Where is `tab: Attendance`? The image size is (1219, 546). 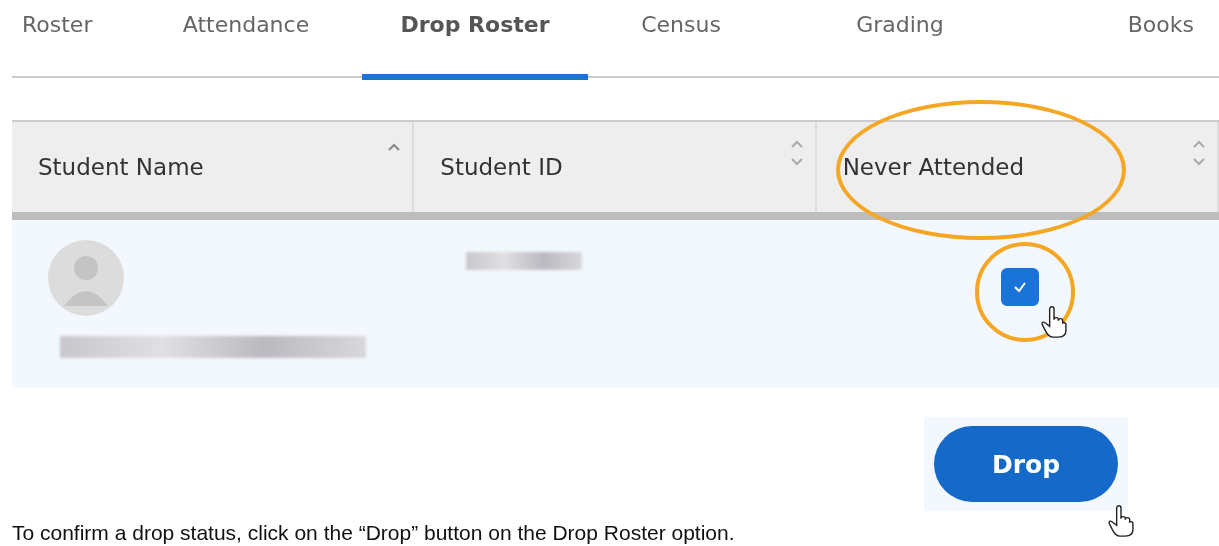
tab: Attendance is located at coordinates (246, 40).